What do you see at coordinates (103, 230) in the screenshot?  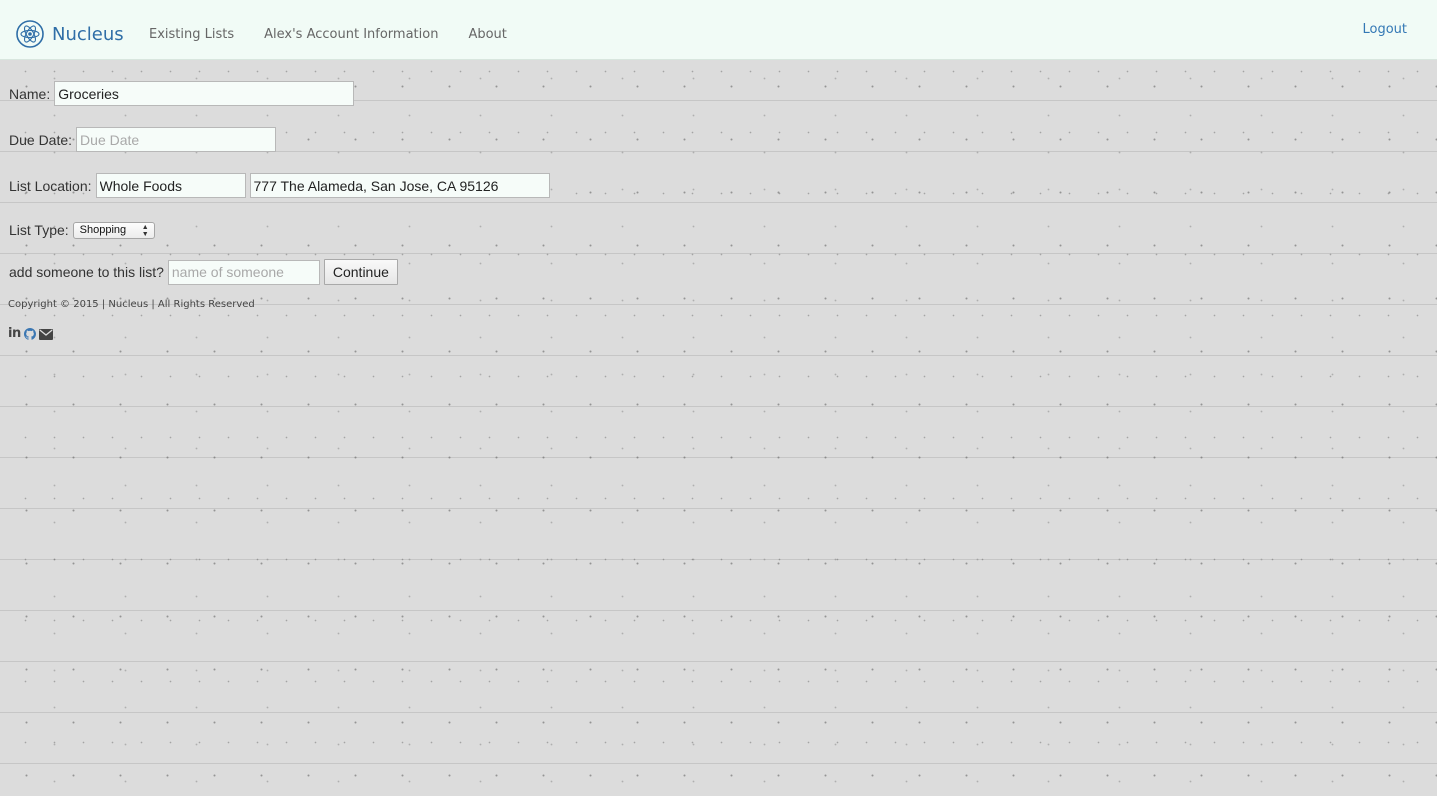 I see `list-type-selected-value: Shopping` at bounding box center [103, 230].